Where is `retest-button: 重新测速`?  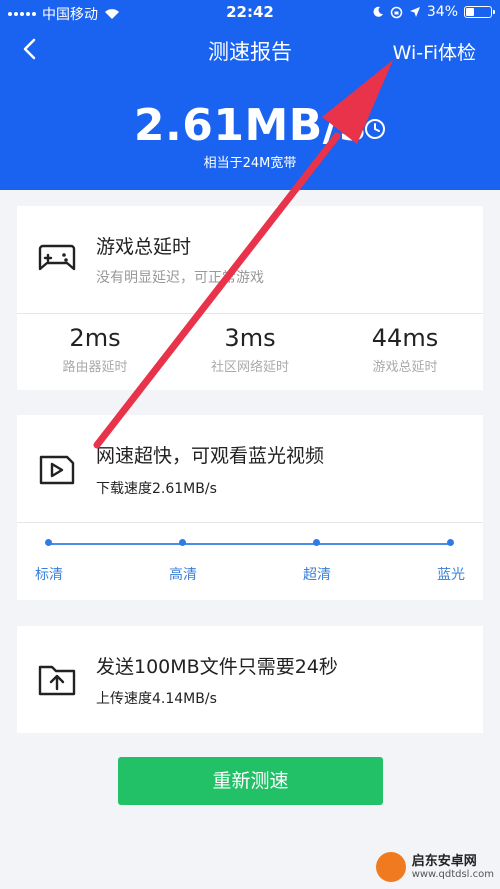
retest-button: 重新测速 is located at coordinates (250, 781).